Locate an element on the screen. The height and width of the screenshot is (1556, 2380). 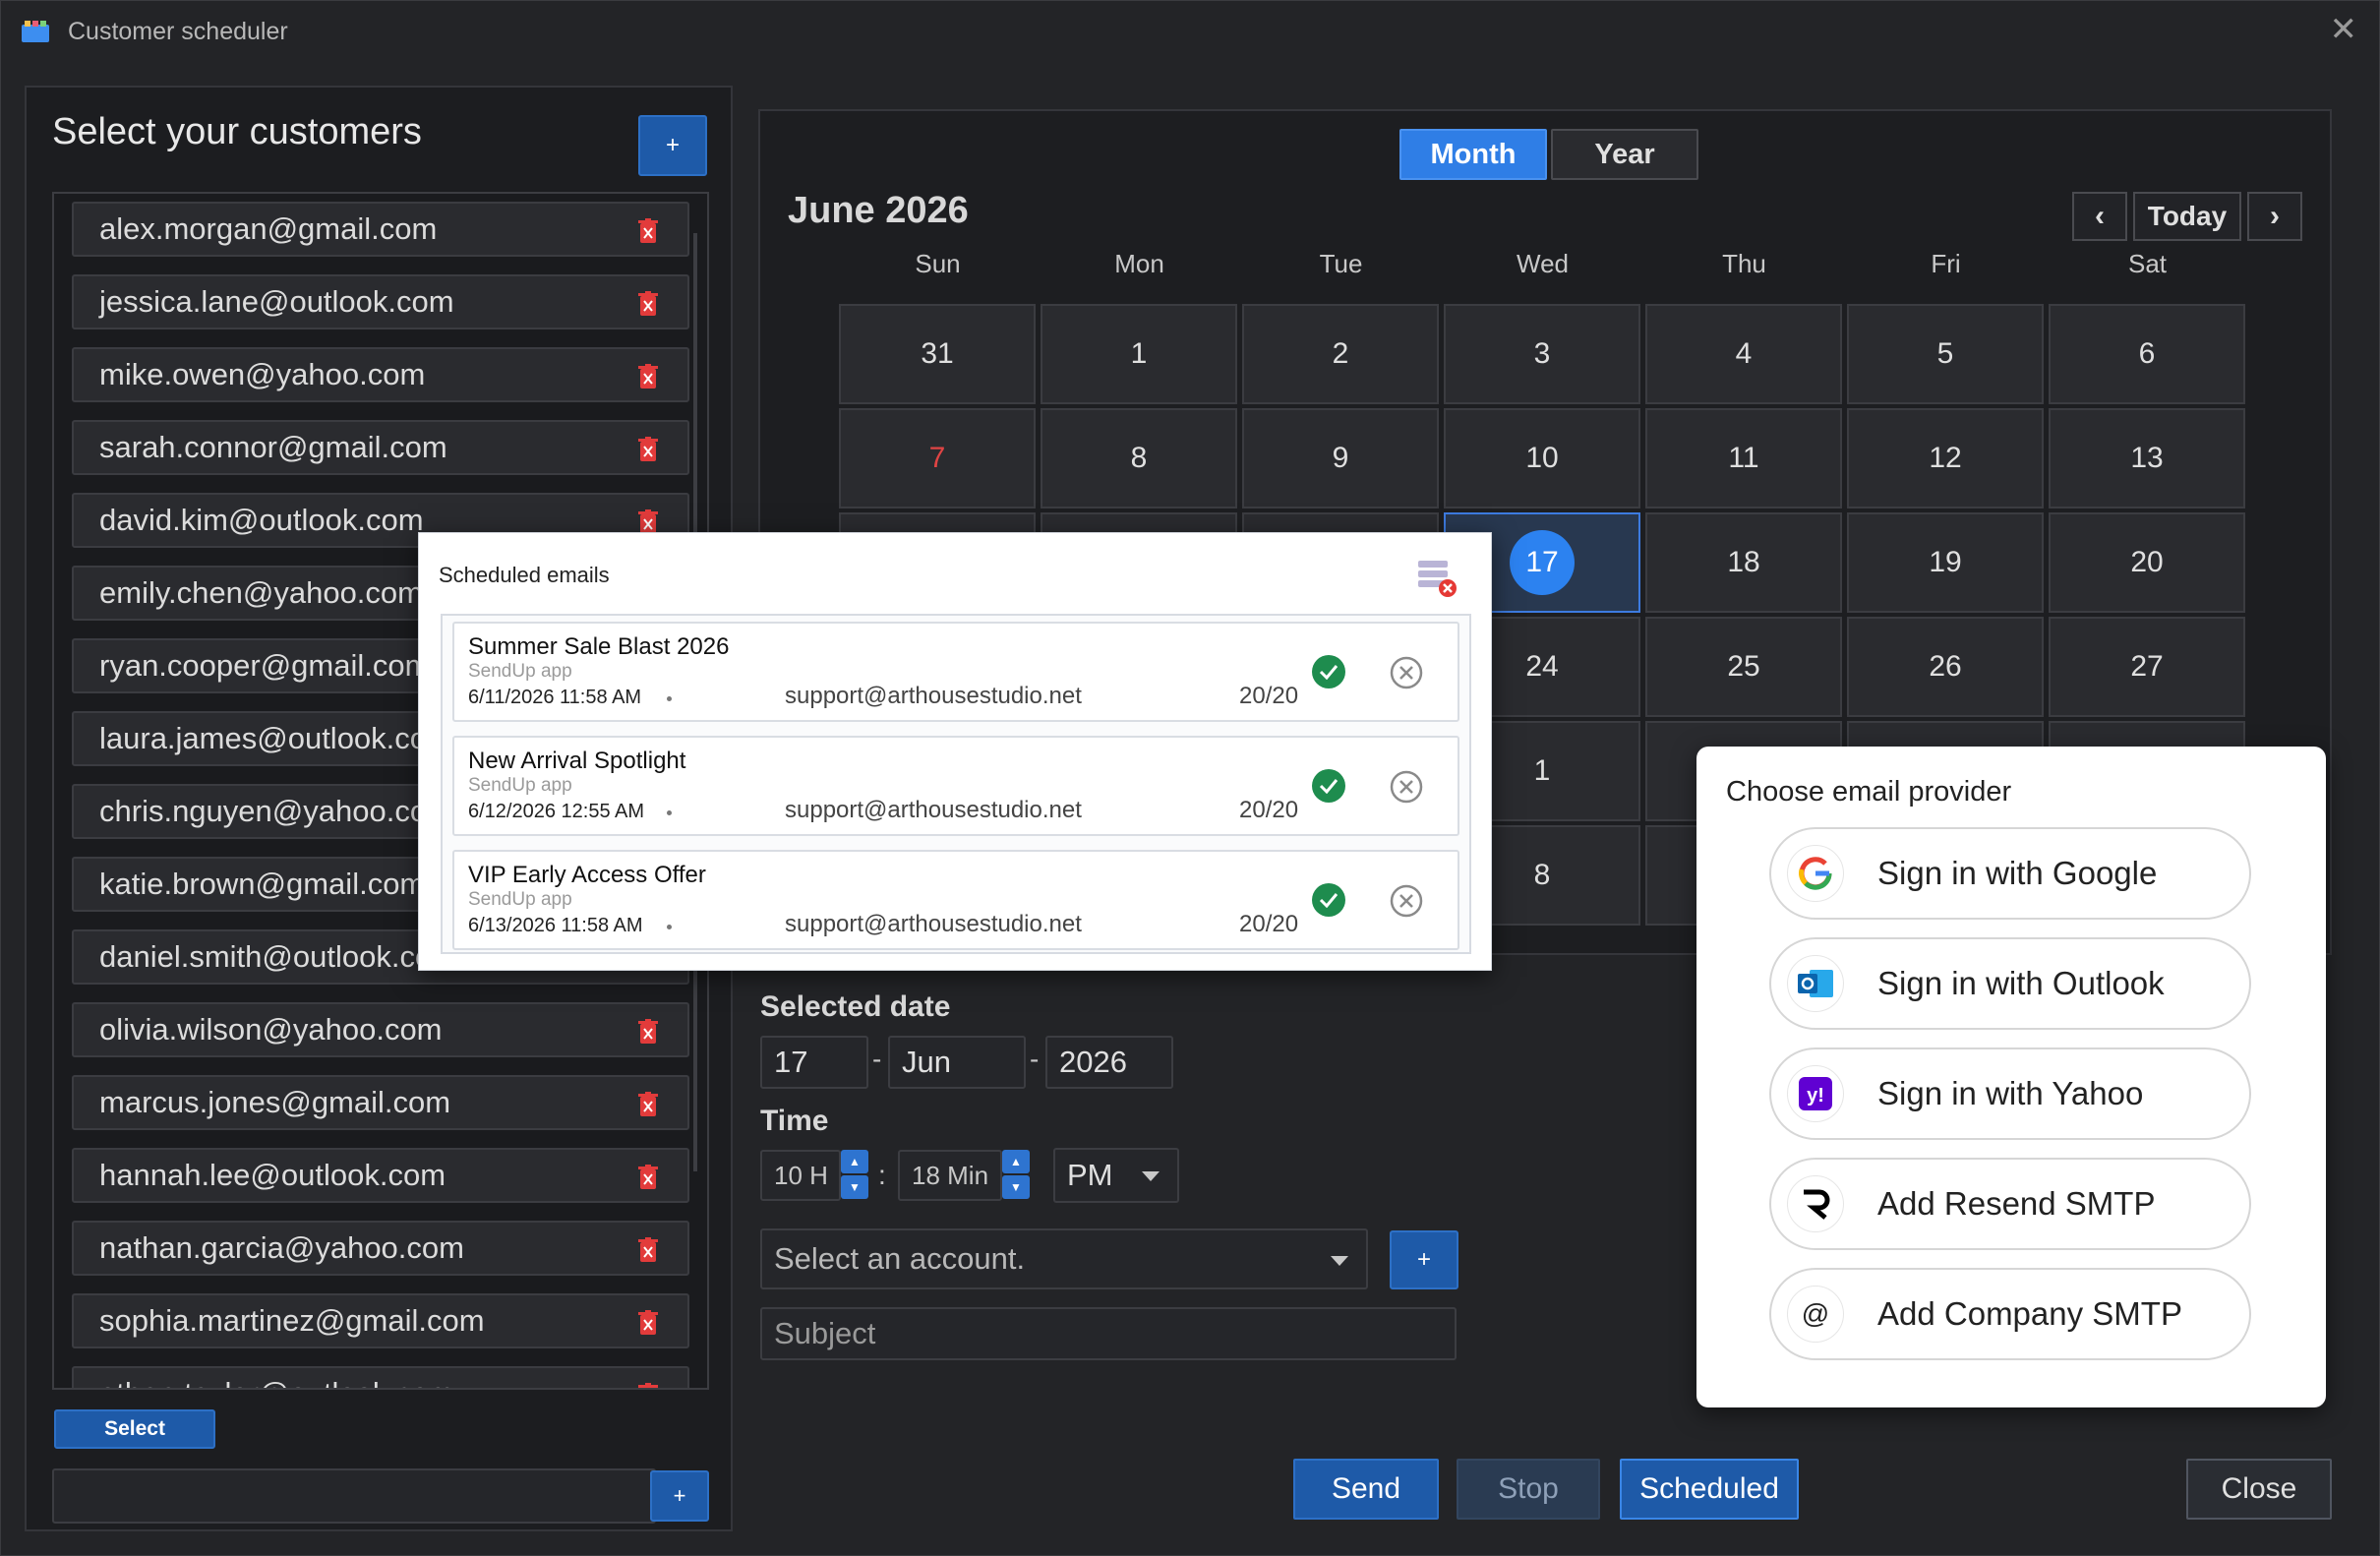
customer-item: hannah.lee@outlook.com is located at coordinates (380, 1175).